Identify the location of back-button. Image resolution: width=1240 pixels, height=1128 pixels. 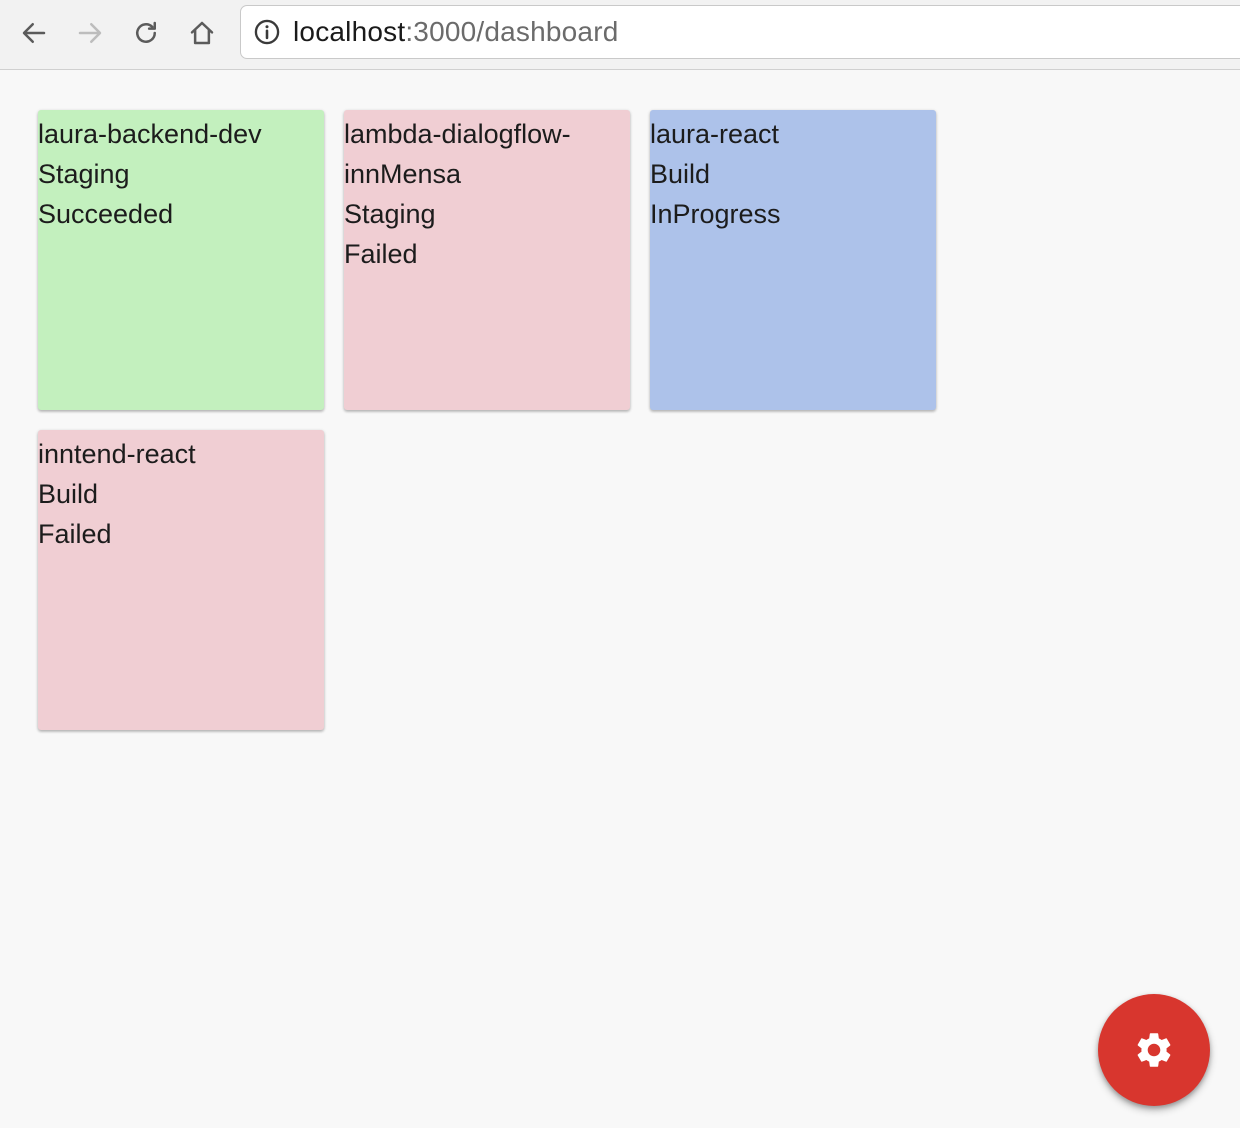
(34, 33).